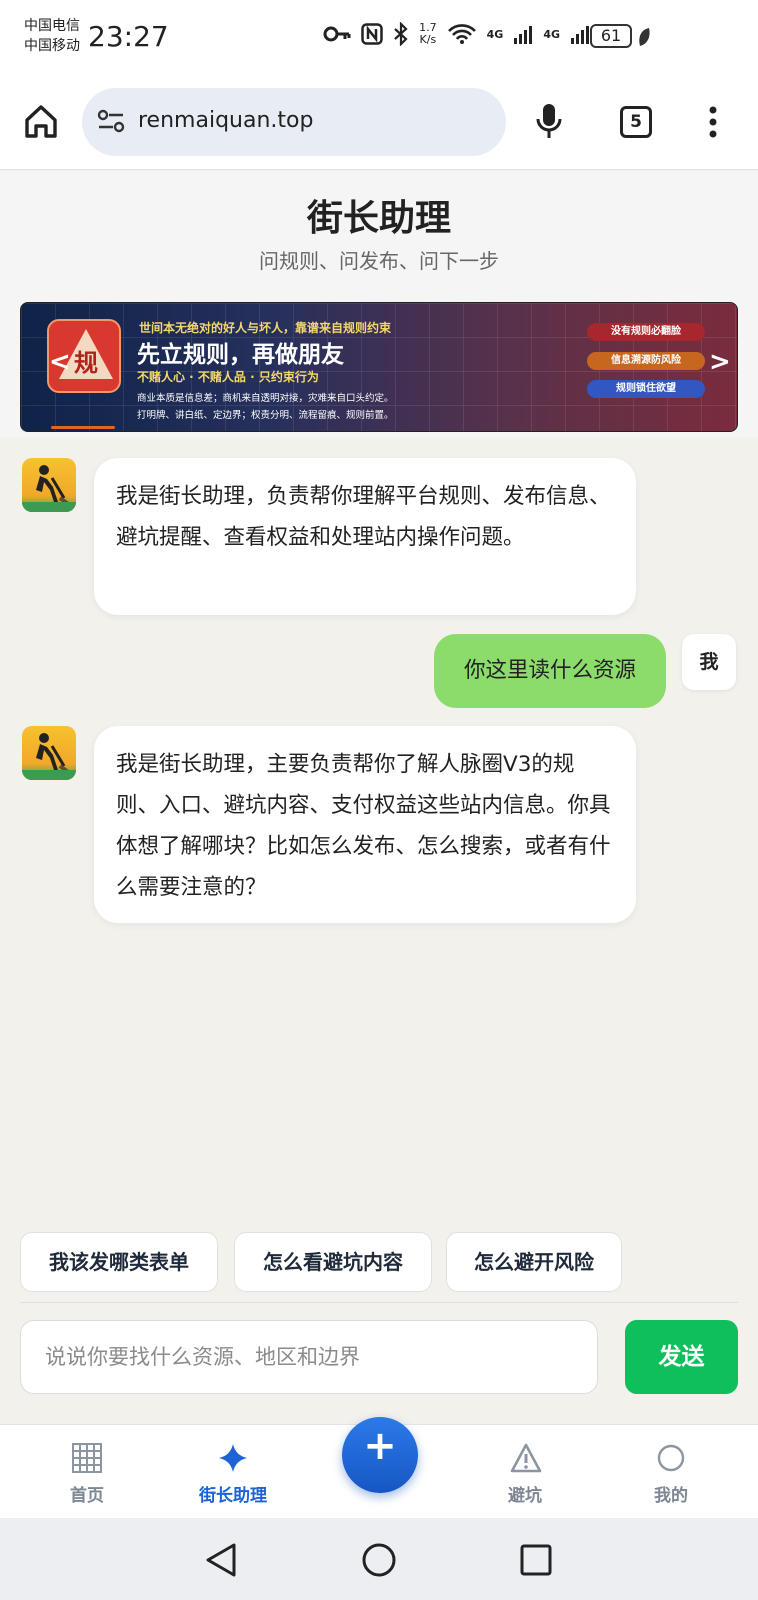 This screenshot has height=1600, width=758. What do you see at coordinates (52, 36) in the screenshot?
I see `carrier-info: 中国电信 中国移动` at bounding box center [52, 36].